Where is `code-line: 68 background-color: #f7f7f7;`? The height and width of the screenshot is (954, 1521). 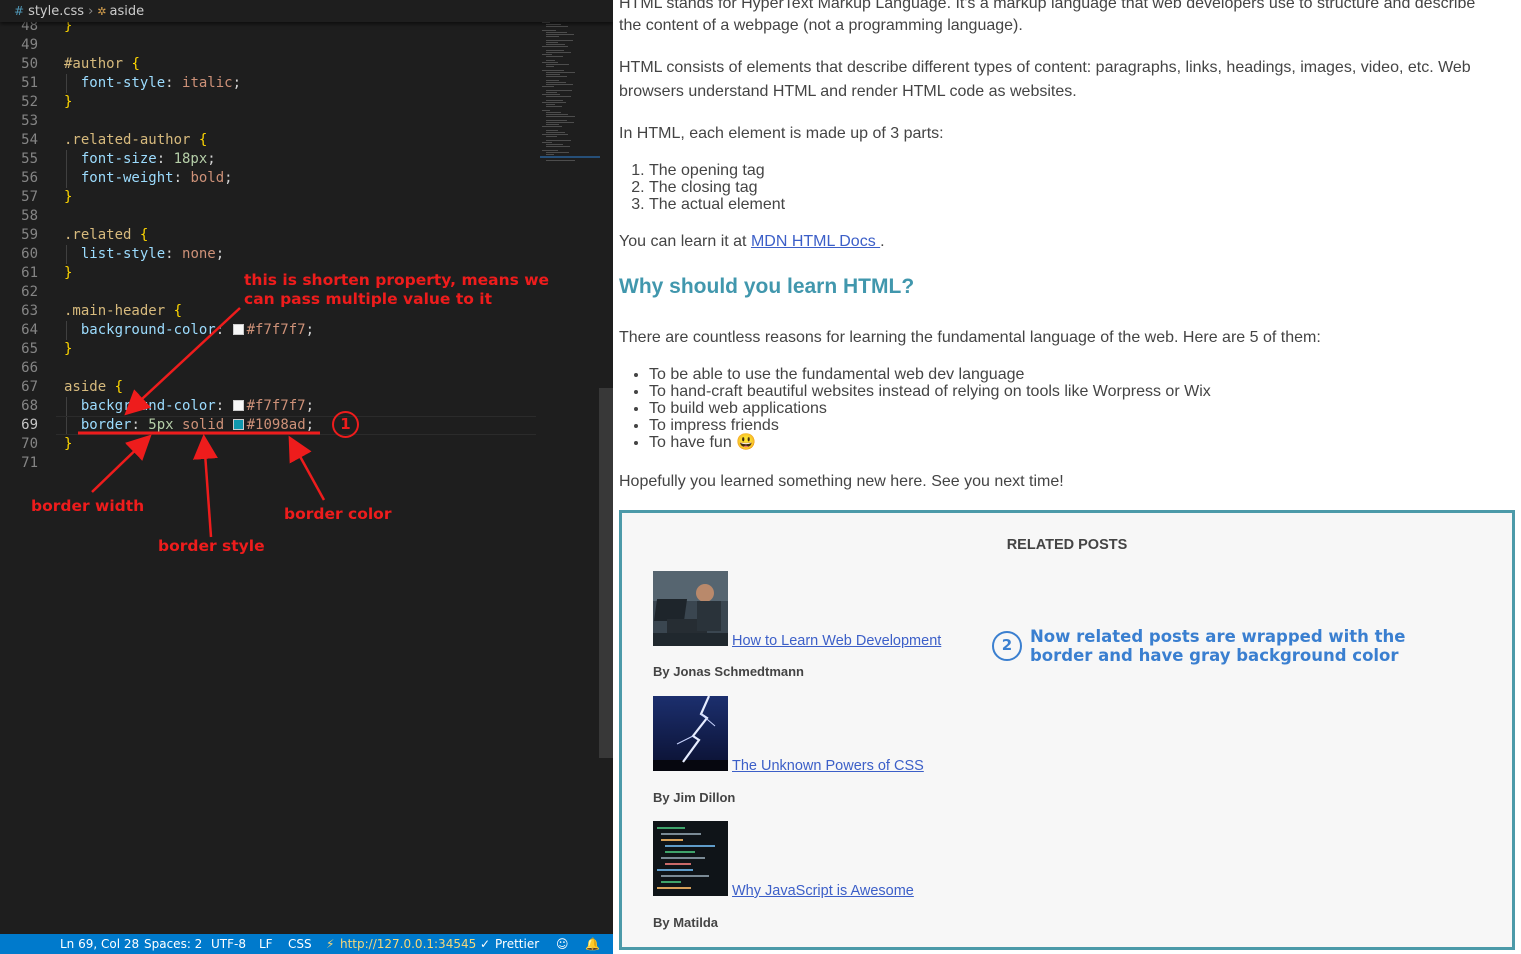
code-line: 68 background-color: #f7f7f7; is located at coordinates (270, 406).